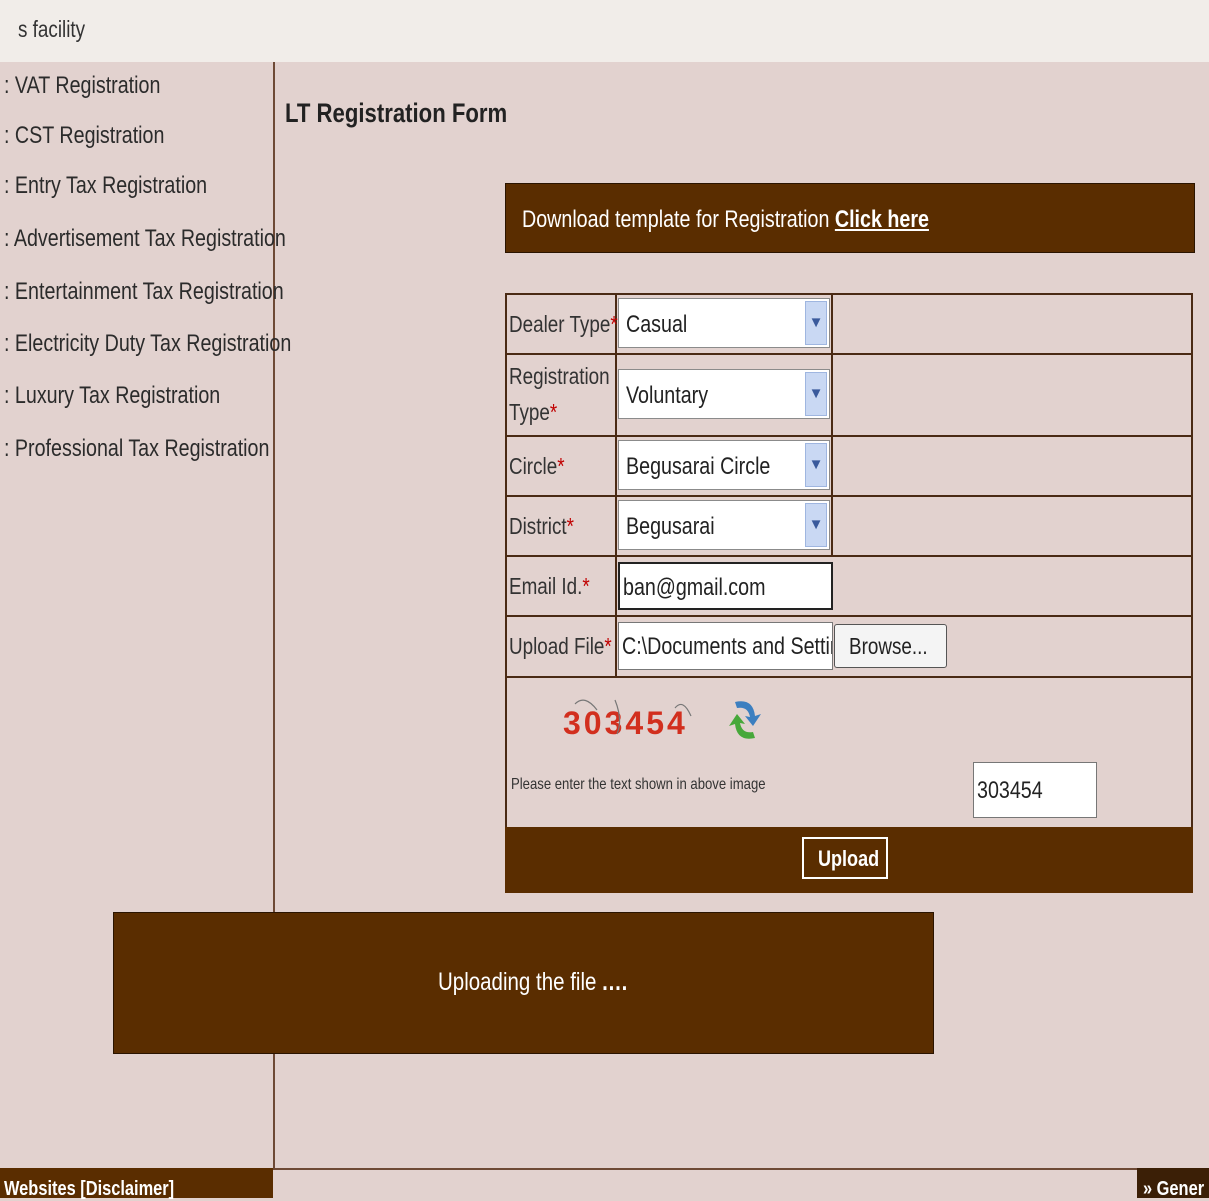 The image size is (1209, 1201). I want to click on upload-bar: Upload, so click(849, 860).